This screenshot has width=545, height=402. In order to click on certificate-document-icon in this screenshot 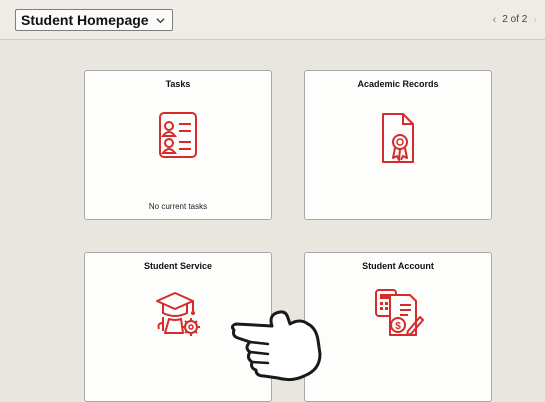, I will do `click(398, 138)`.